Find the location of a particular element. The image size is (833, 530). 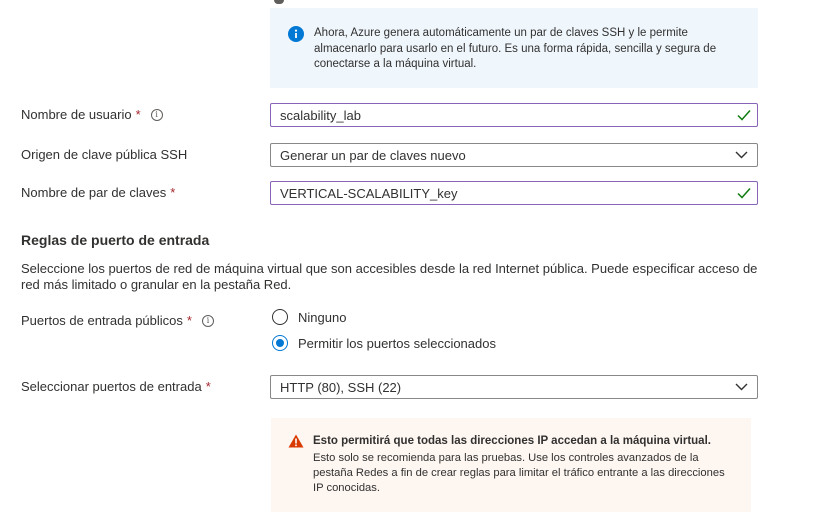

info-icon is located at coordinates (296, 34).